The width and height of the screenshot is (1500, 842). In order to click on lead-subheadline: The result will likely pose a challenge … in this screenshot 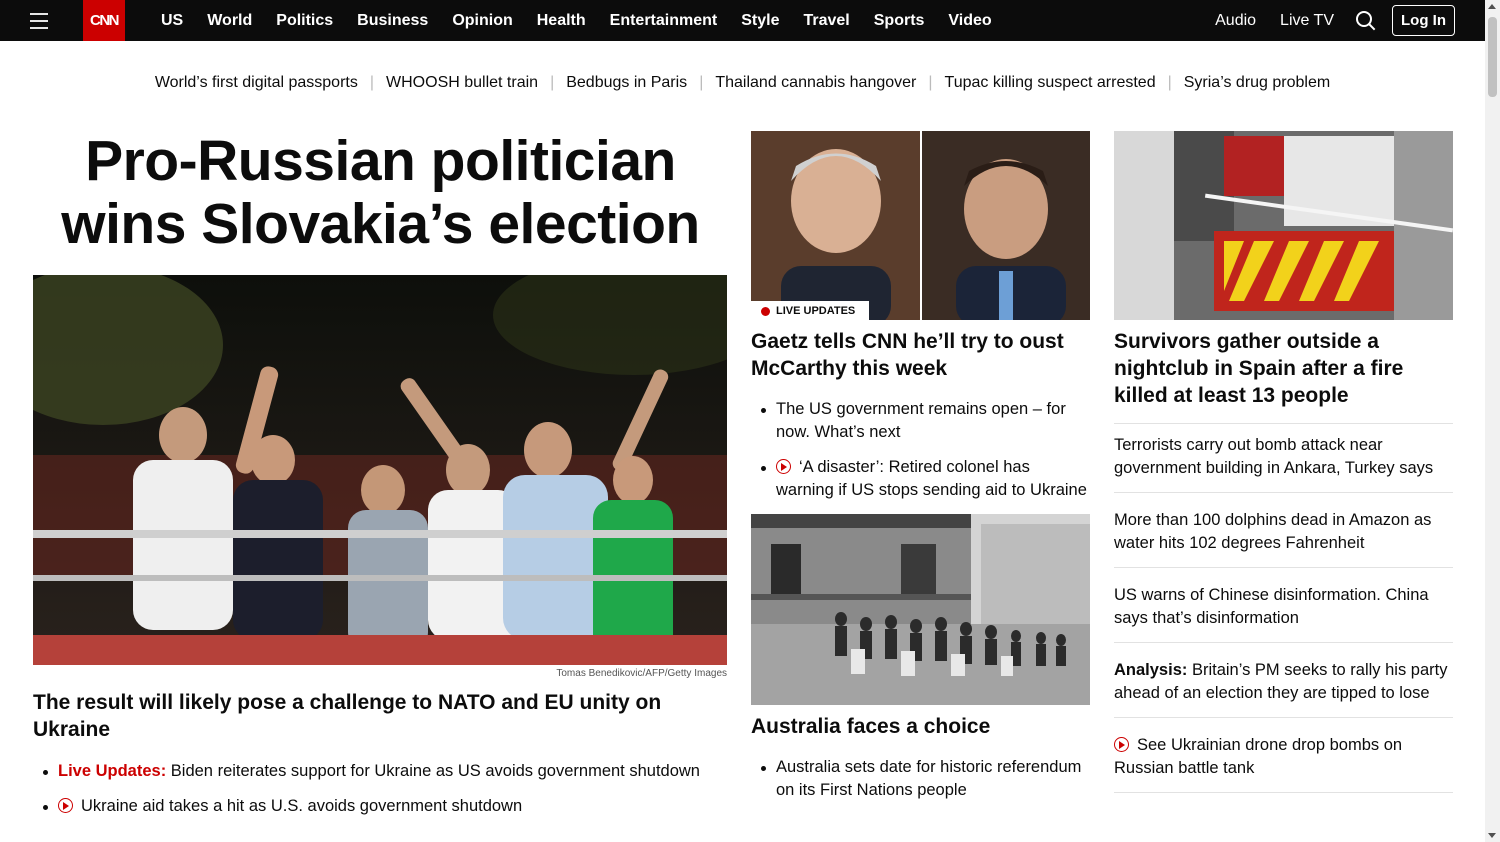, I will do `click(373, 716)`.